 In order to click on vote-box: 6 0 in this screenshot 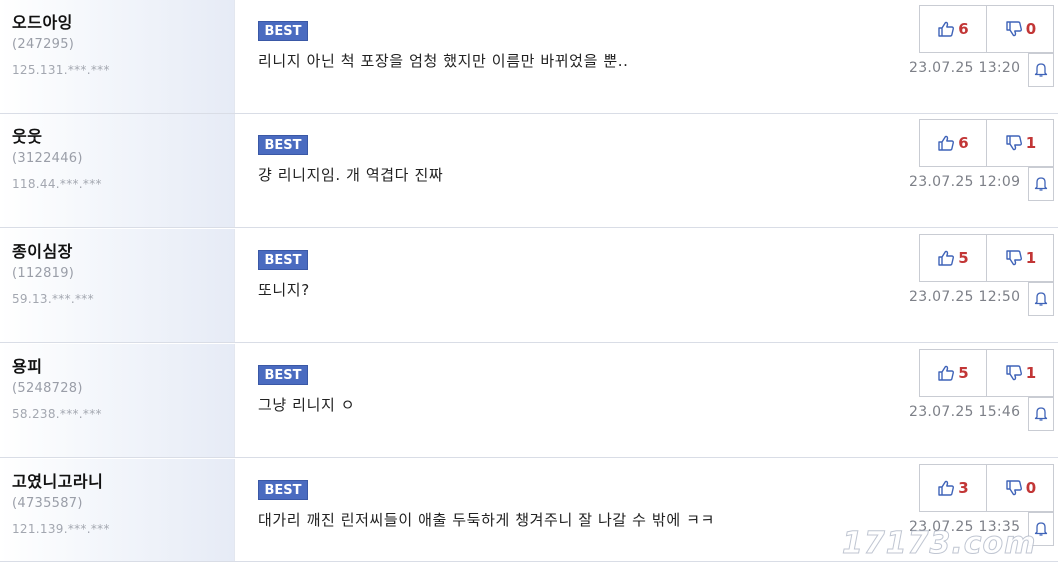, I will do `click(986, 29)`.